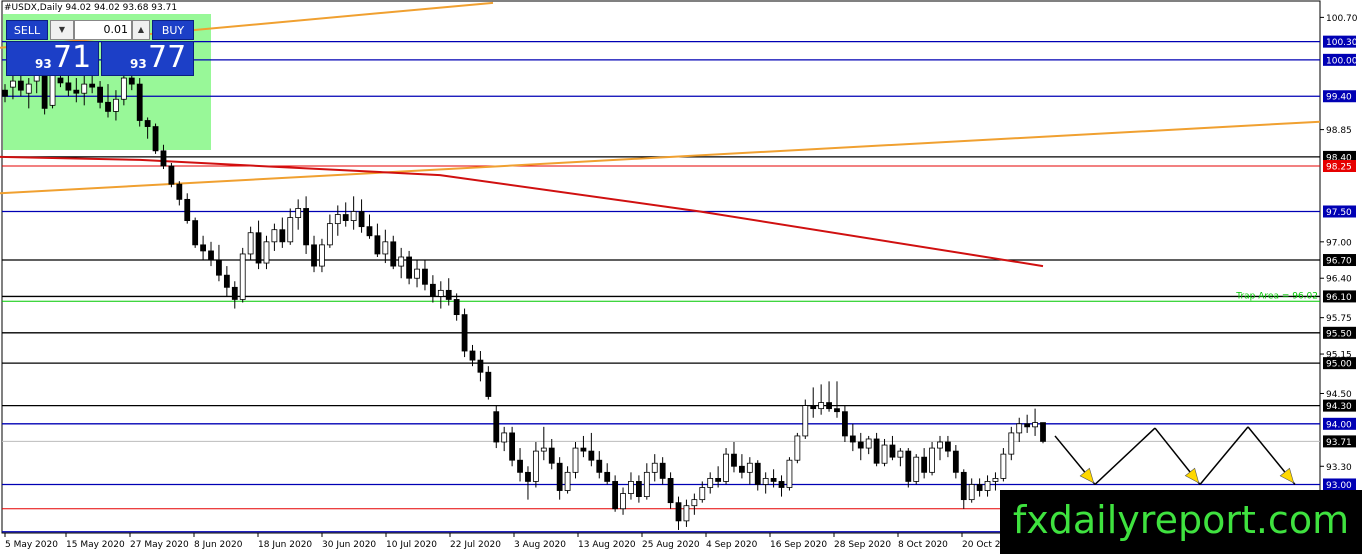 The width and height of the screenshot is (1362, 554). I want to click on x-tick-label: 30 Jun 2020, so click(349, 545).